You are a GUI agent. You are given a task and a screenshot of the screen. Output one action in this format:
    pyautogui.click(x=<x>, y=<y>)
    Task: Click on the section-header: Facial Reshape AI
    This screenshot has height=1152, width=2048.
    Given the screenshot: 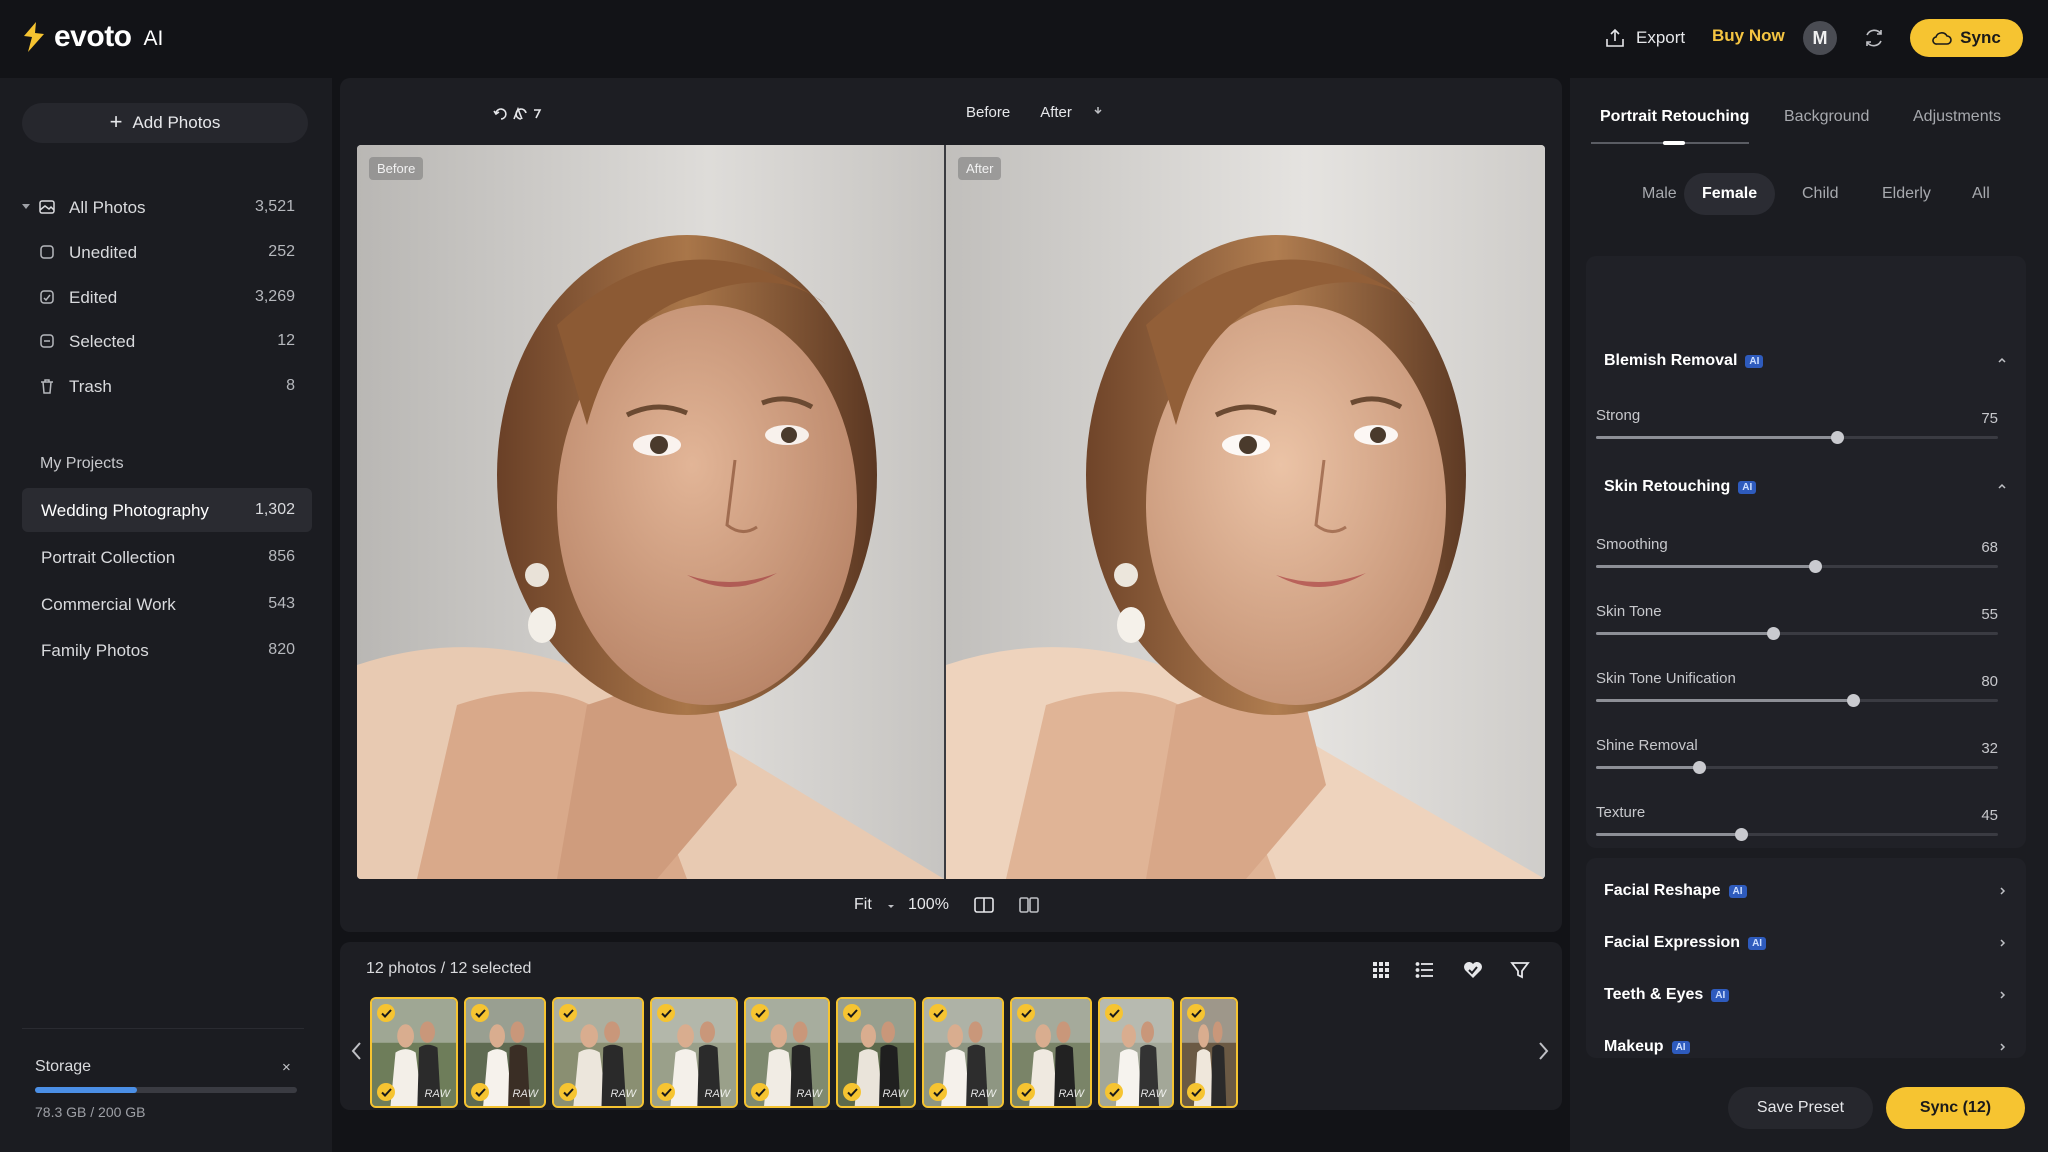 What is the action you would take?
    pyautogui.click(x=1675, y=891)
    